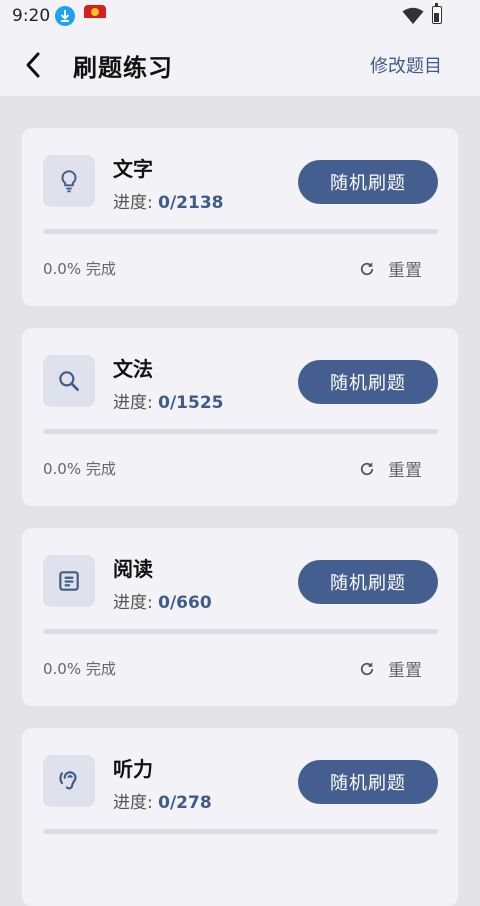  I want to click on download-notification-icon, so click(65, 16).